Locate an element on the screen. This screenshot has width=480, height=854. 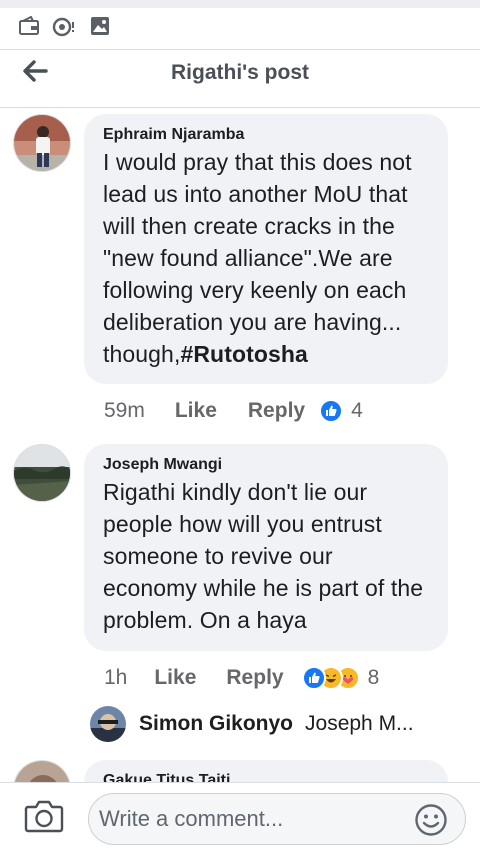
post-header: Rigathi's post is located at coordinates (240, 79).